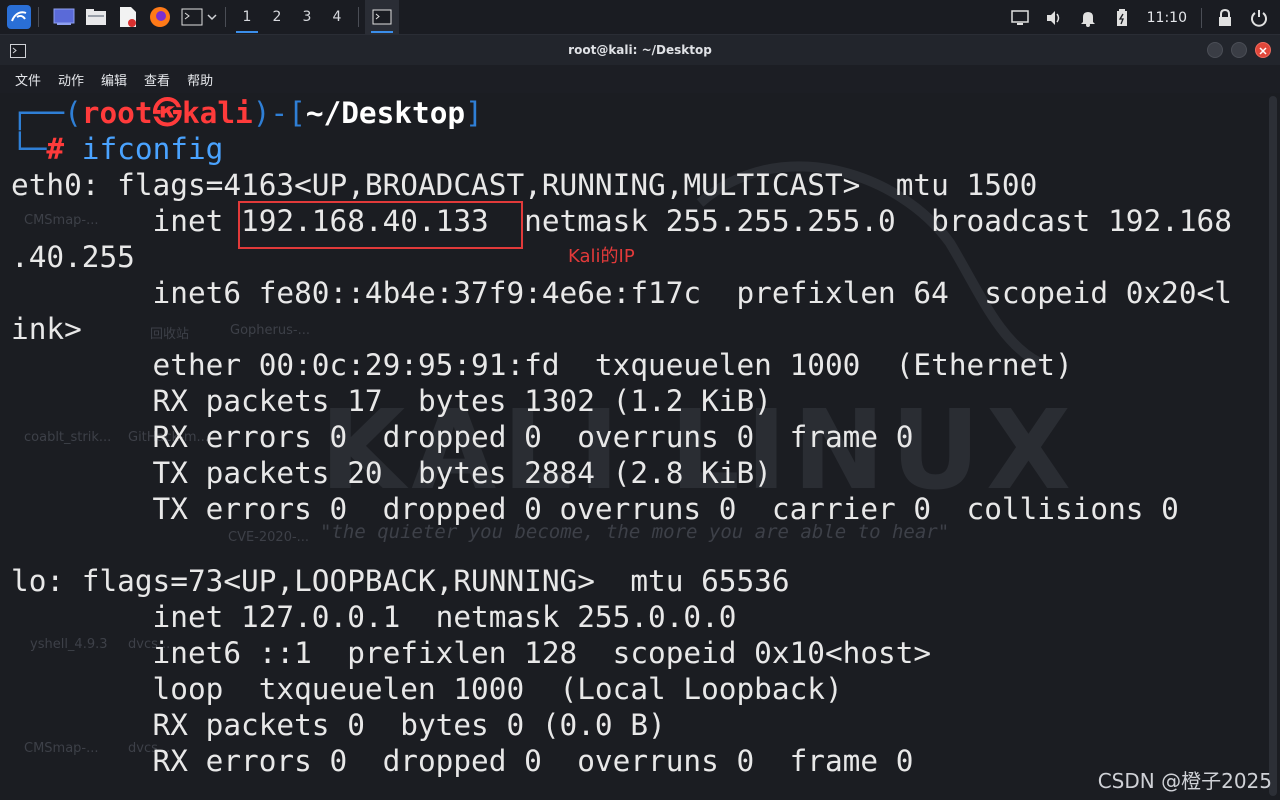 The width and height of the screenshot is (1280, 800). What do you see at coordinates (160, 17) in the screenshot?
I see `firefox-icon` at bounding box center [160, 17].